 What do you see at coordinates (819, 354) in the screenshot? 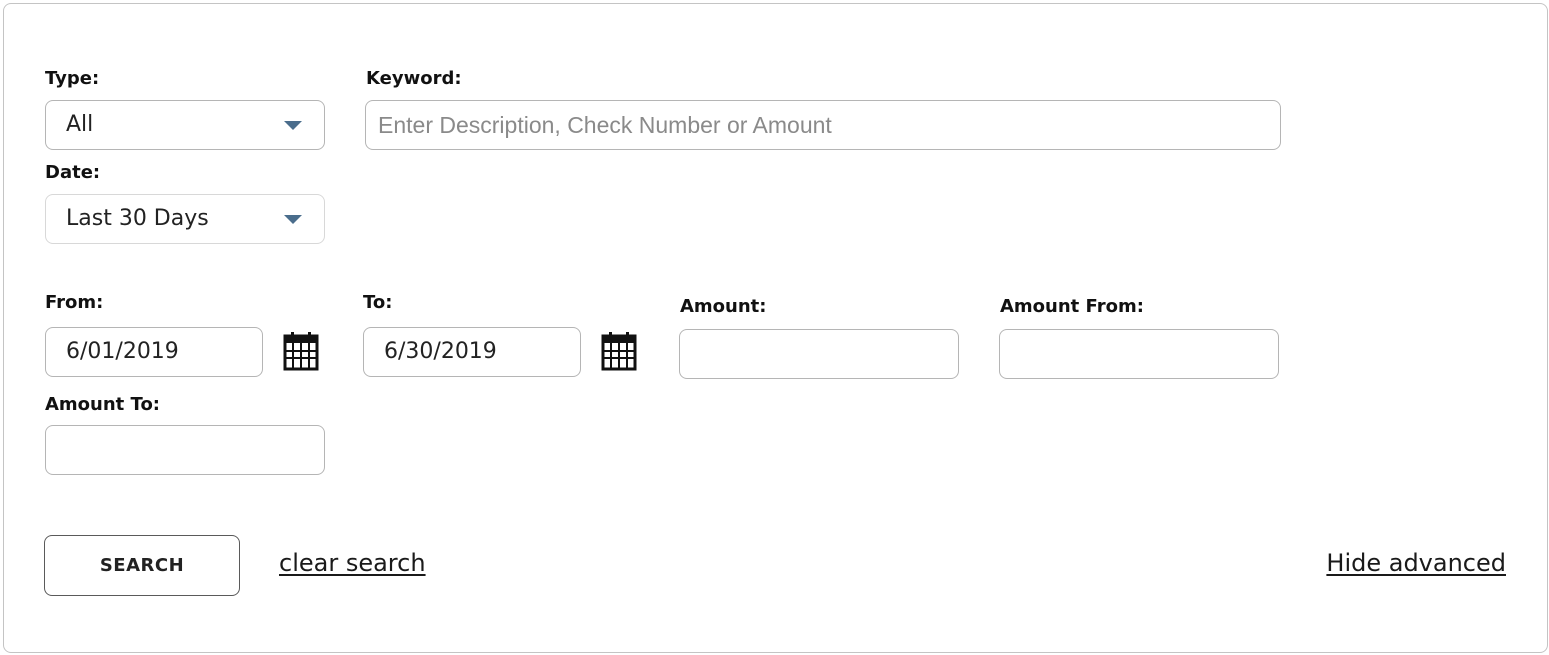
I see `amount-input` at bounding box center [819, 354].